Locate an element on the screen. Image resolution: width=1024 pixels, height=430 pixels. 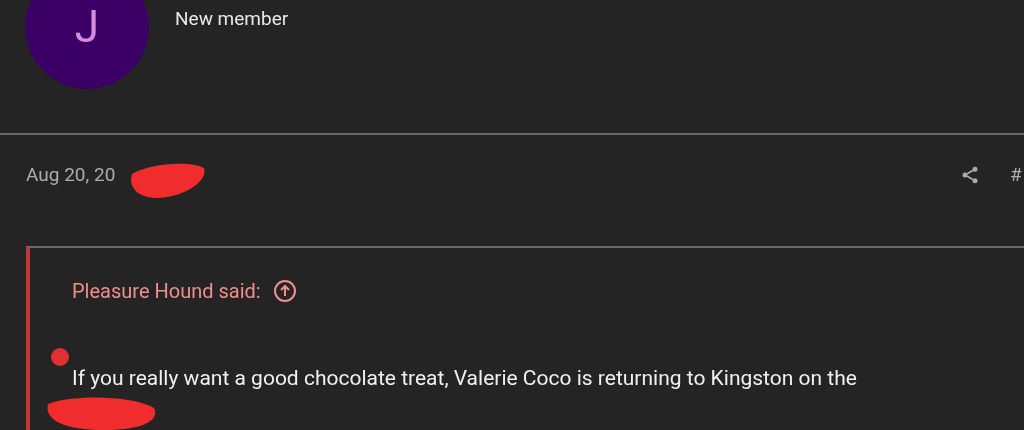
share-icon is located at coordinates (970, 175).